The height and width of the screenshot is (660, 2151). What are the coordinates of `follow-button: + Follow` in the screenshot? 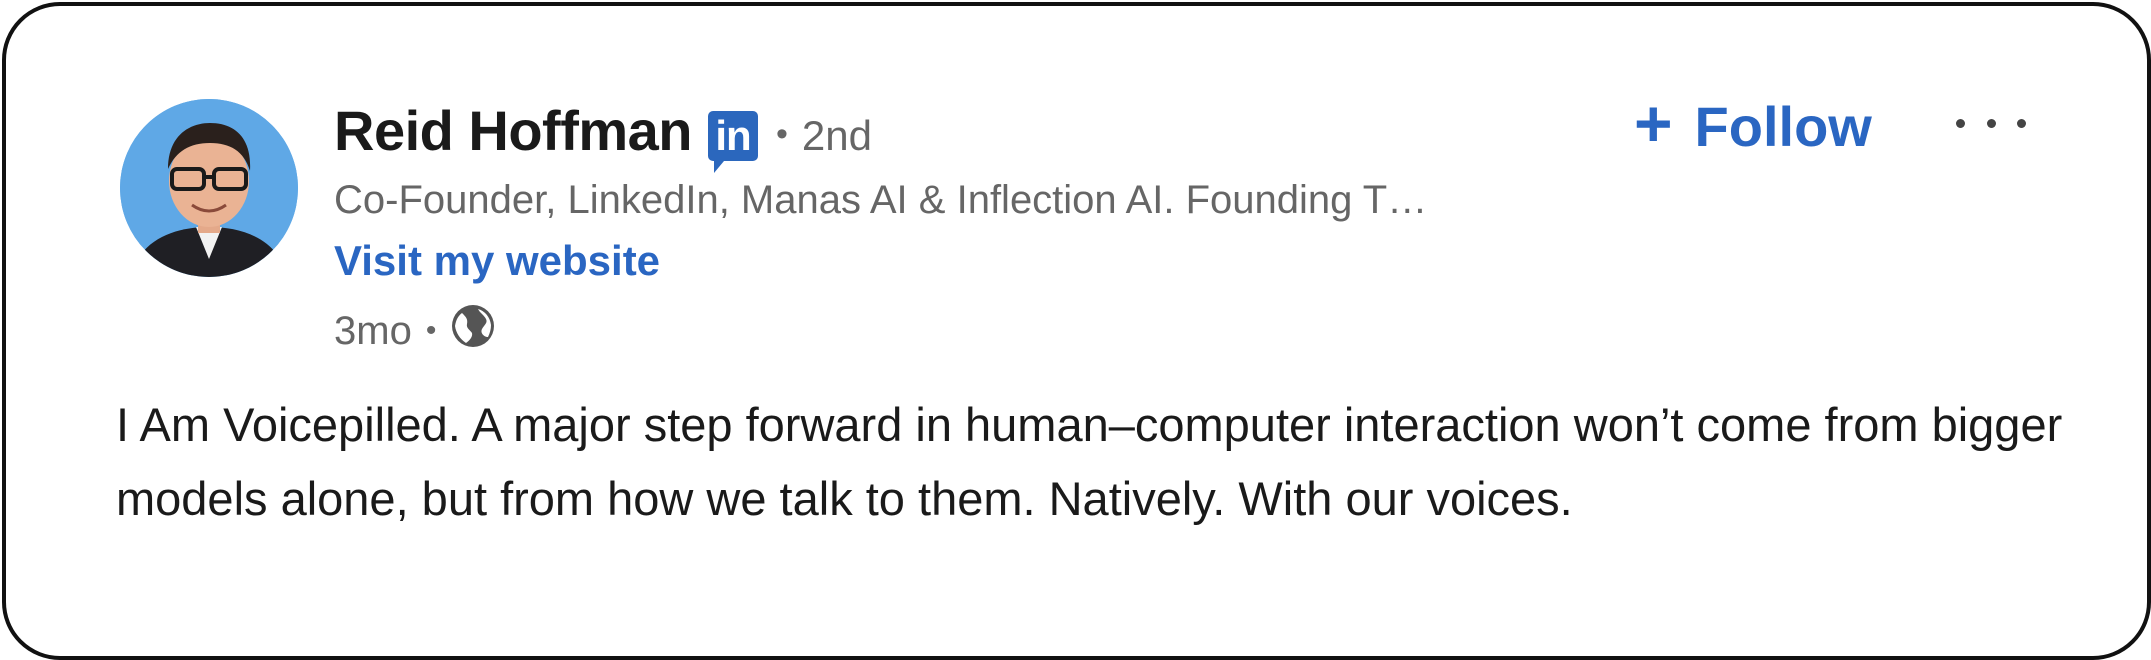 It's located at (1753, 123).